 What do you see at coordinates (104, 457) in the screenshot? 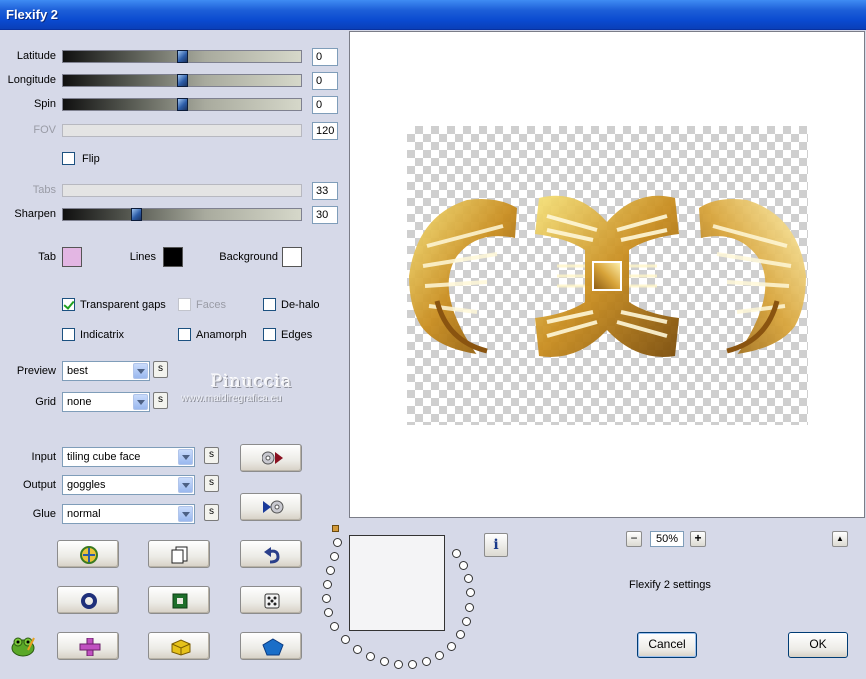
I see `input-select-value: tiling cube face` at bounding box center [104, 457].